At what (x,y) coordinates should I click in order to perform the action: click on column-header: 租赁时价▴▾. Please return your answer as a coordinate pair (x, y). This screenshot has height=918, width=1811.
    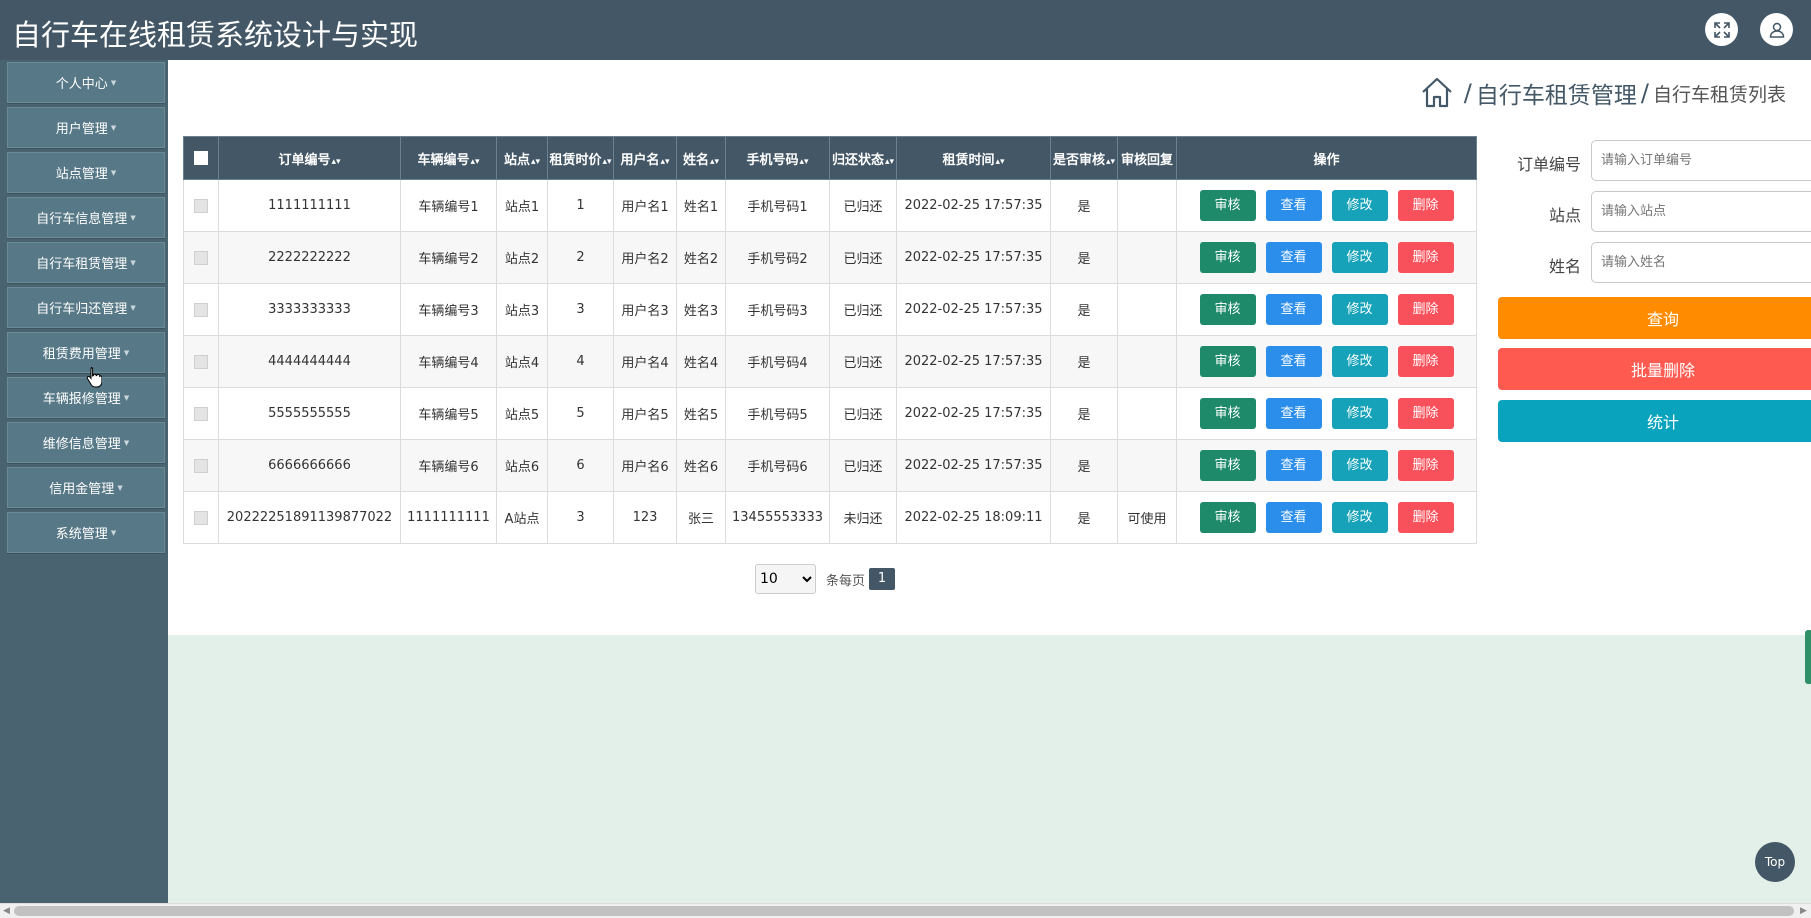
    Looking at the image, I should click on (580, 158).